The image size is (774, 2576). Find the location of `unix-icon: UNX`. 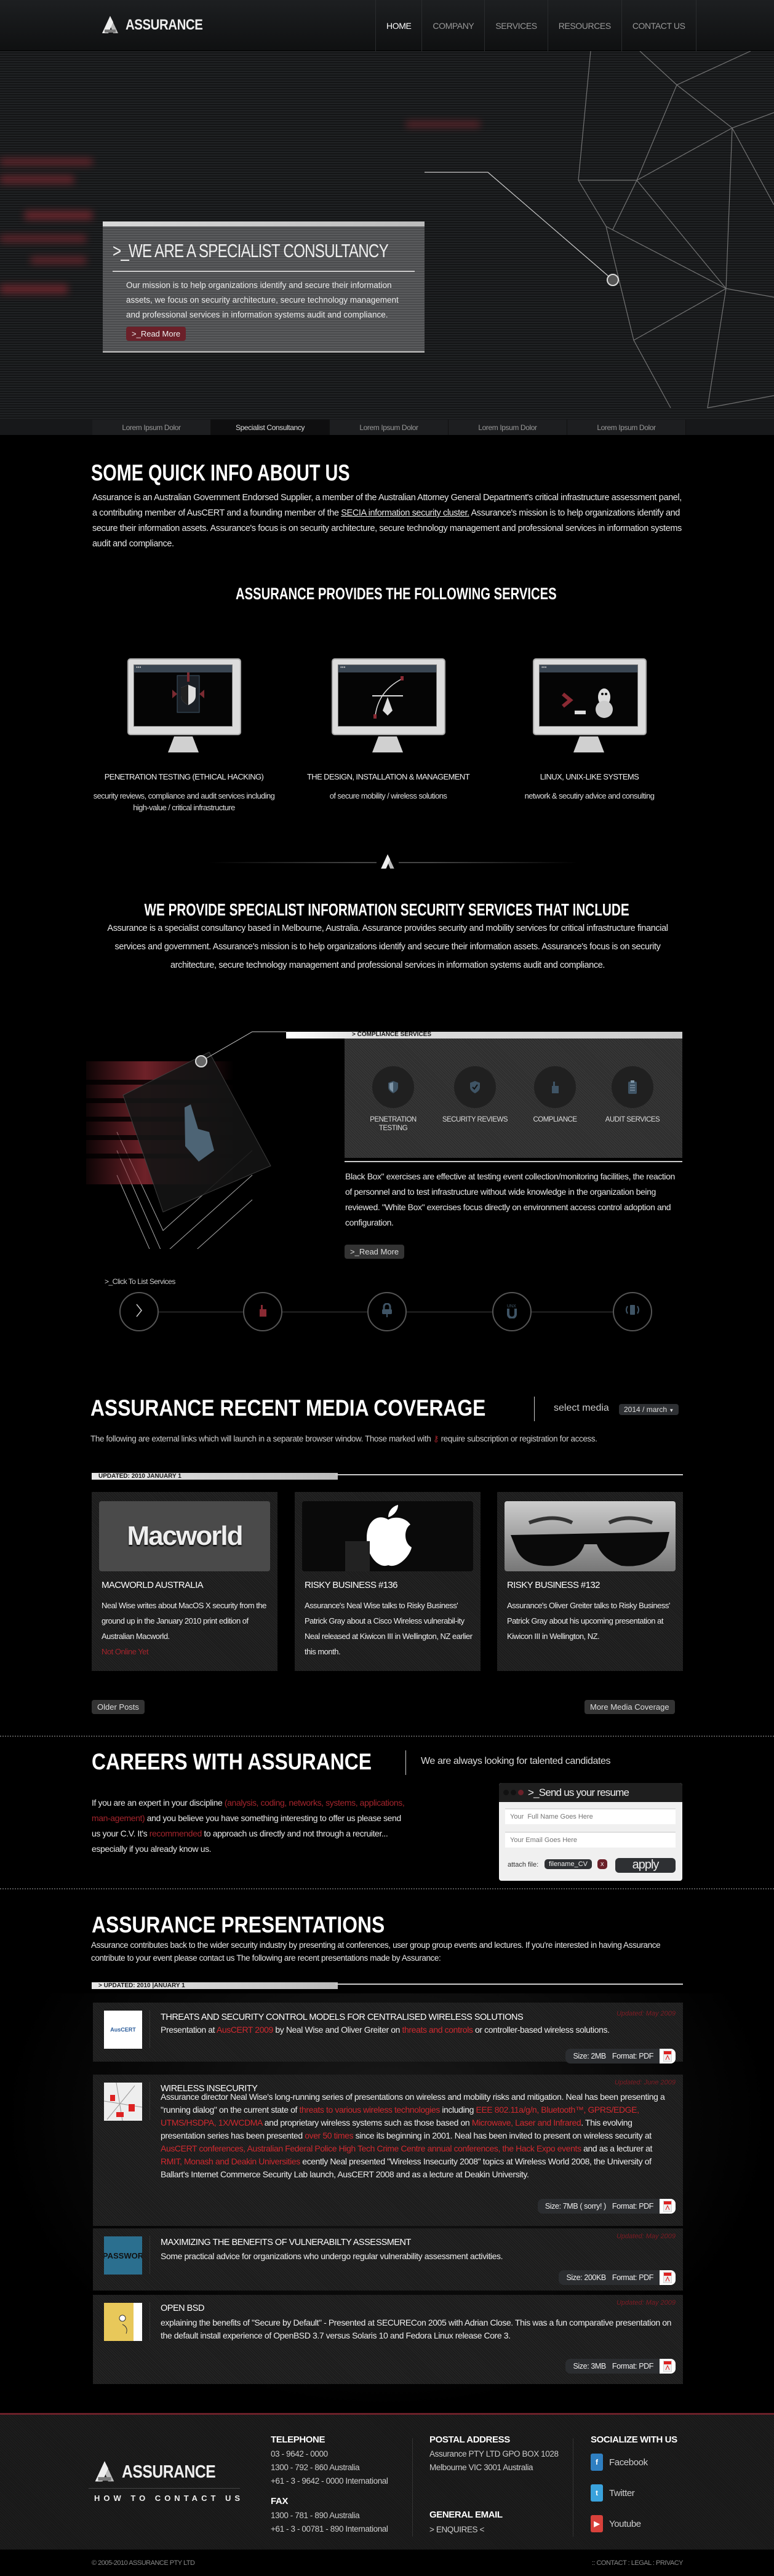

unix-icon: UNX is located at coordinates (512, 1312).